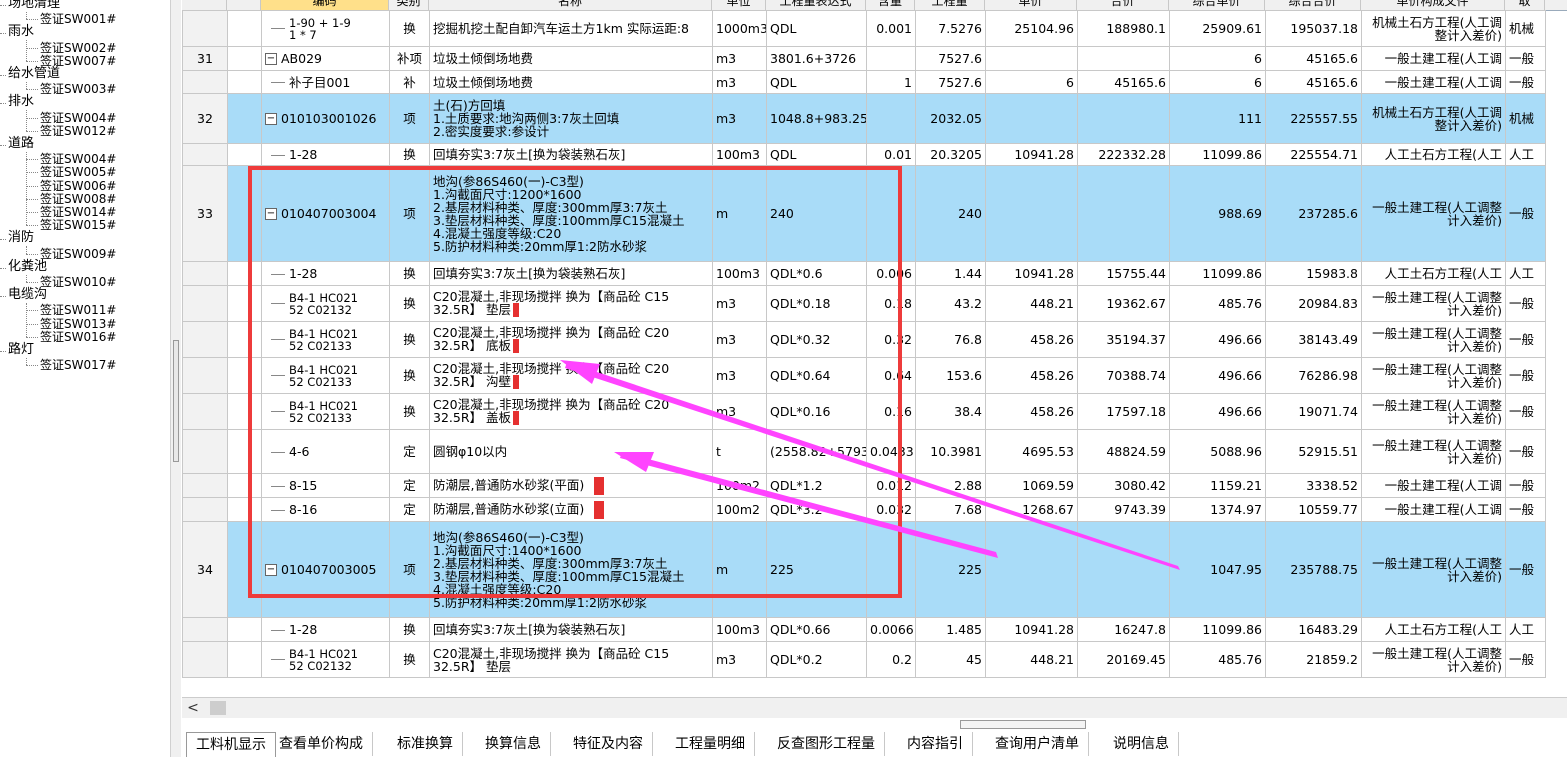  I want to click on cell-idx: 32, so click(205, 118).